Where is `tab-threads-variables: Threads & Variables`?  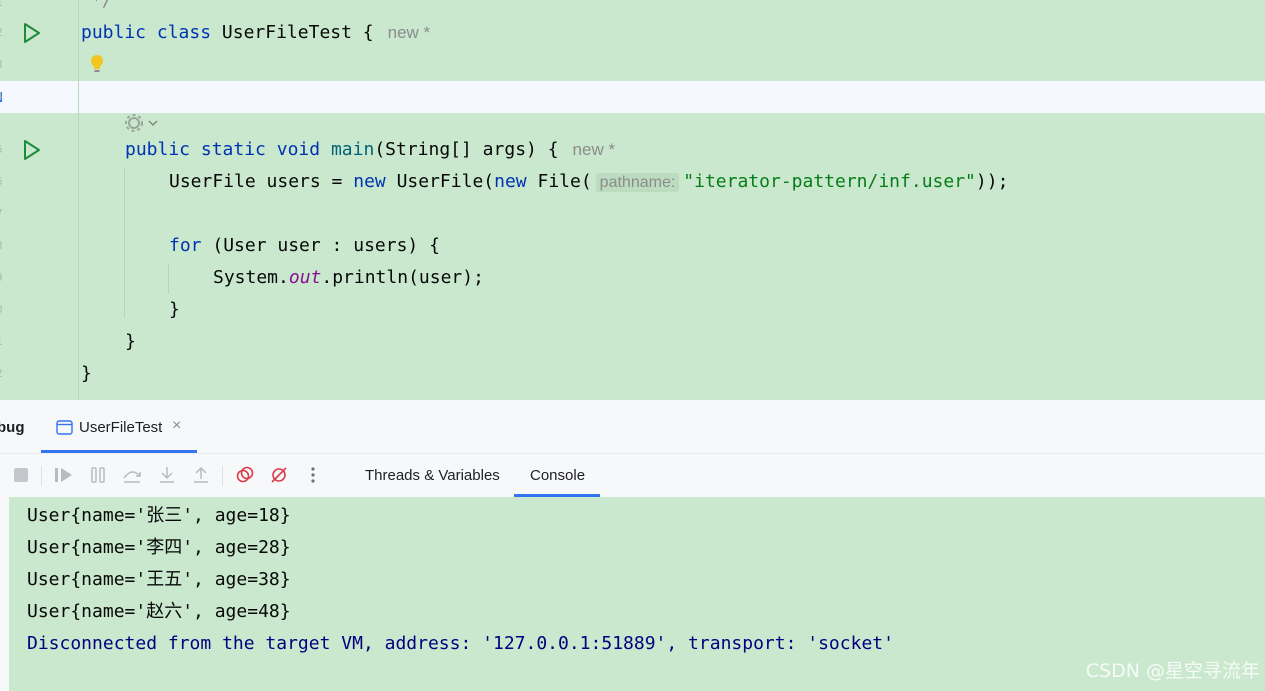
tab-threads-variables: Threads & Variables is located at coordinates (432, 475).